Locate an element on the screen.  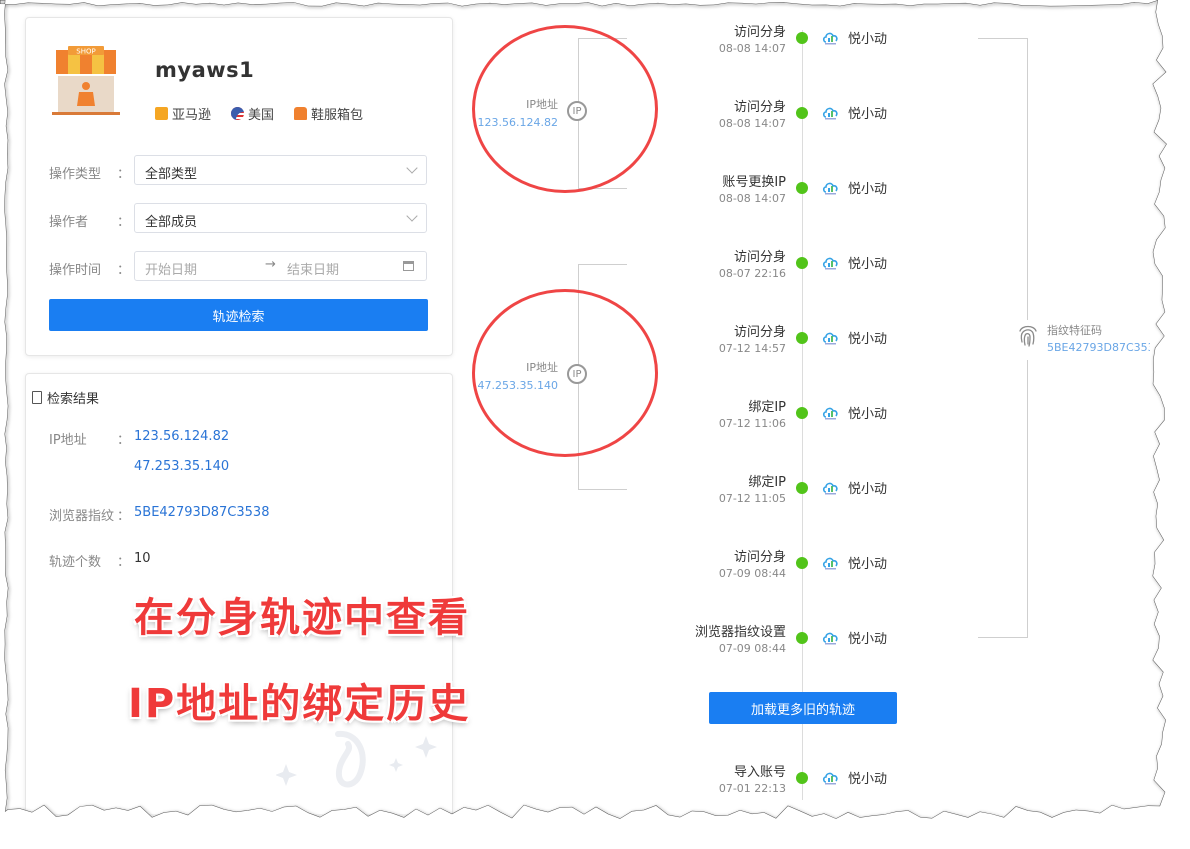
ip-label: IP地址 is located at coordinates (68, 440).